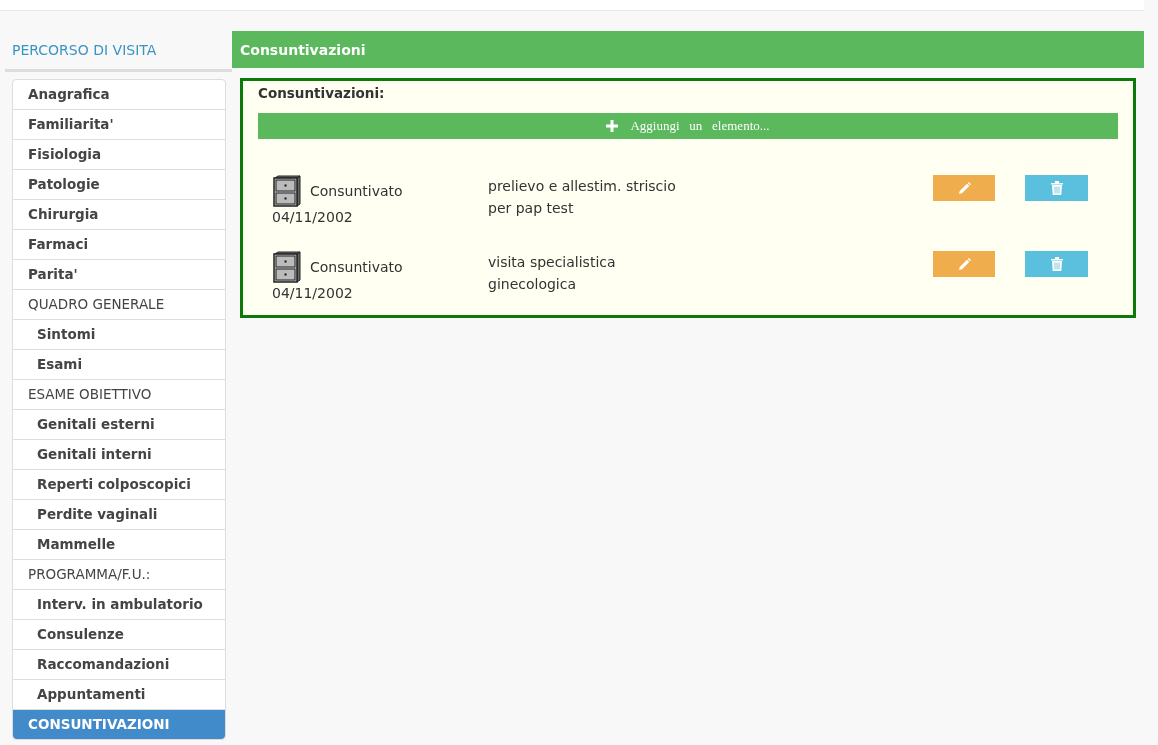 This screenshot has width=1158, height=745. I want to click on sidebar-item: ESAME OBIETTIVO, so click(119, 395).